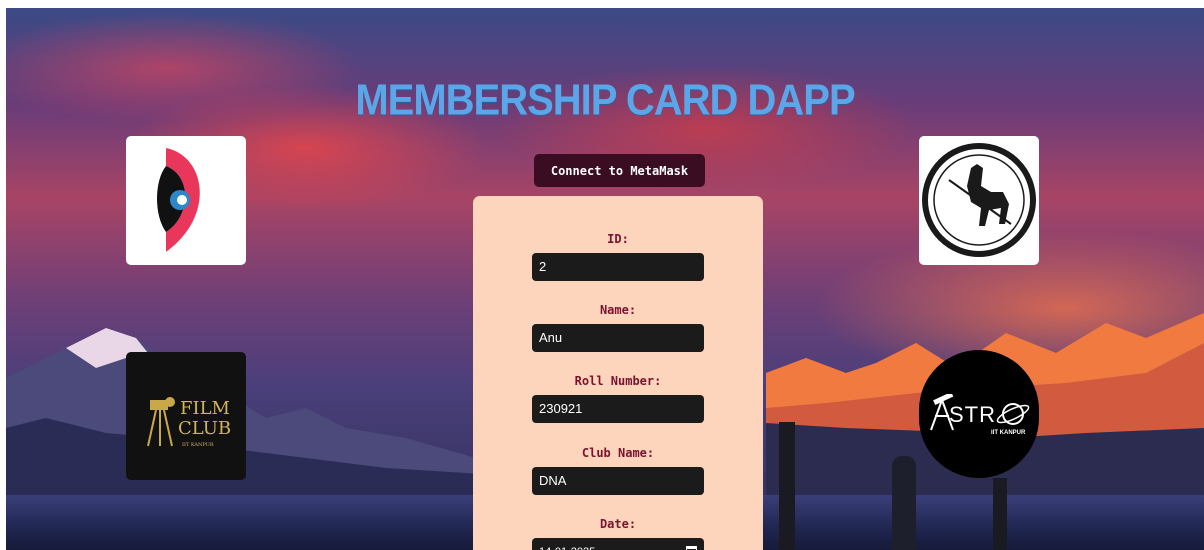 The height and width of the screenshot is (550, 1204). I want to click on eye-club-logo, so click(186, 200).